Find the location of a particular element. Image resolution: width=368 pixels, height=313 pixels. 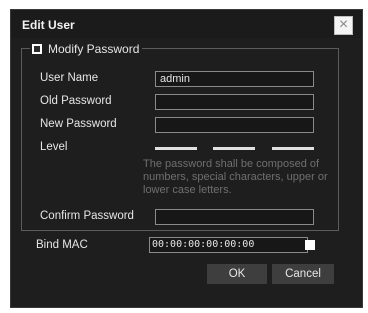

mac-address-input: 00:00:00:00:00:00 is located at coordinates (228, 245).